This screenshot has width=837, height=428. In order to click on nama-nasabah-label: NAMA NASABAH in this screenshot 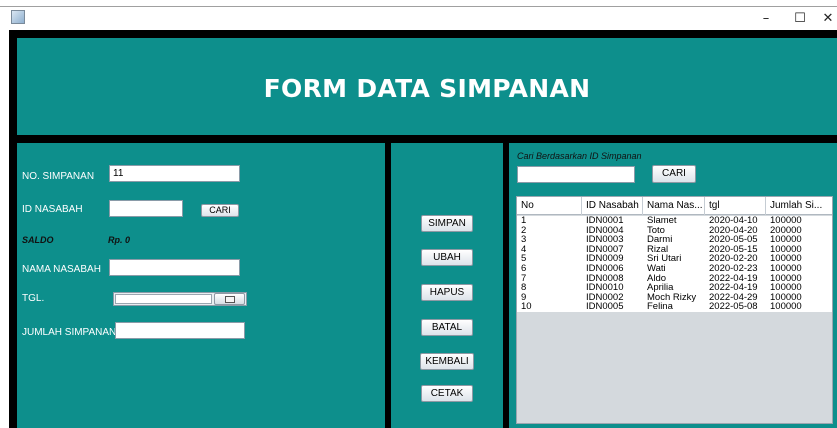, I will do `click(61, 269)`.